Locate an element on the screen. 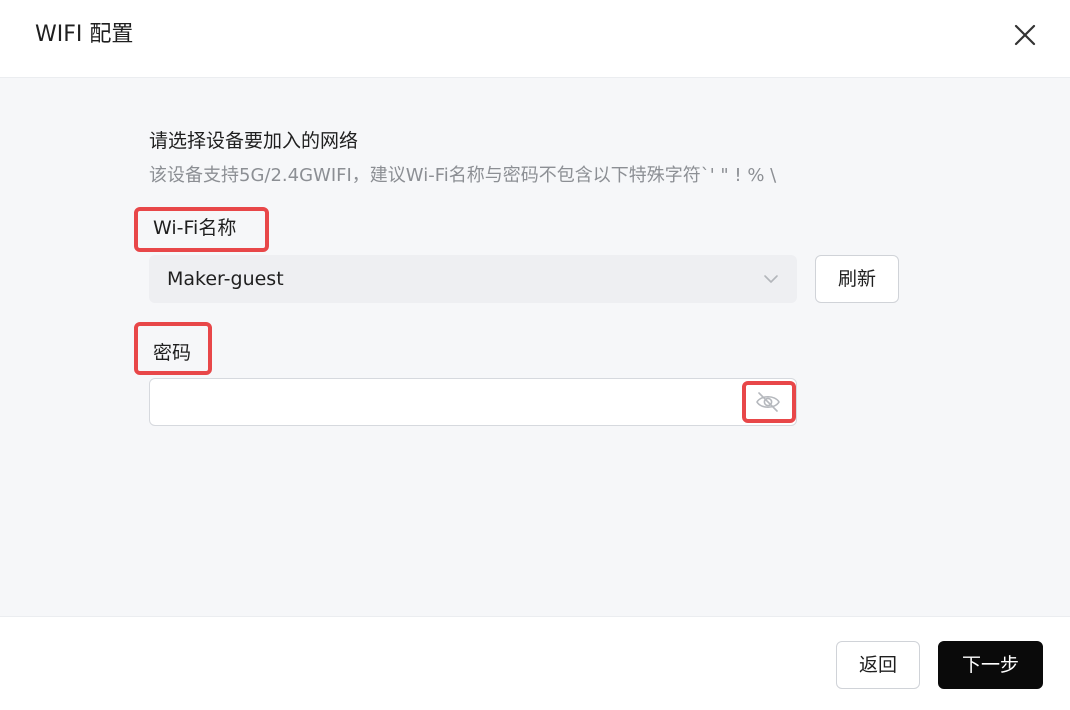  dialog-header: WIFI 配置 is located at coordinates (535, 39).